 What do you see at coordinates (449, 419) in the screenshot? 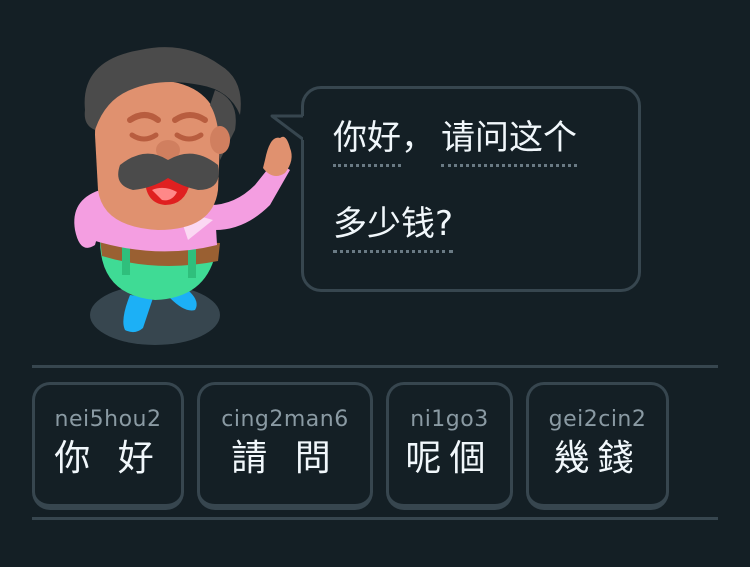
I see `tile-romanization: ni1go3` at bounding box center [449, 419].